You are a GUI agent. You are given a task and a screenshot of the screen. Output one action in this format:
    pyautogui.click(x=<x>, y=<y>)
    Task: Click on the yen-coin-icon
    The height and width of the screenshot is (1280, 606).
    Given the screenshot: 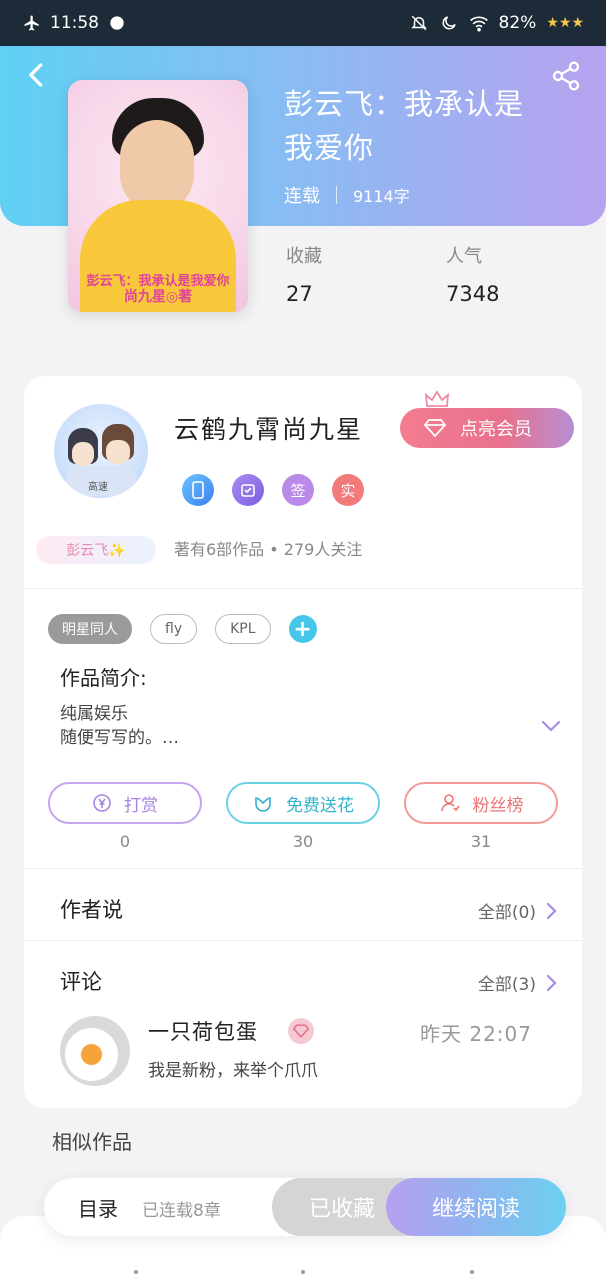 What is the action you would take?
    pyautogui.click(x=102, y=803)
    